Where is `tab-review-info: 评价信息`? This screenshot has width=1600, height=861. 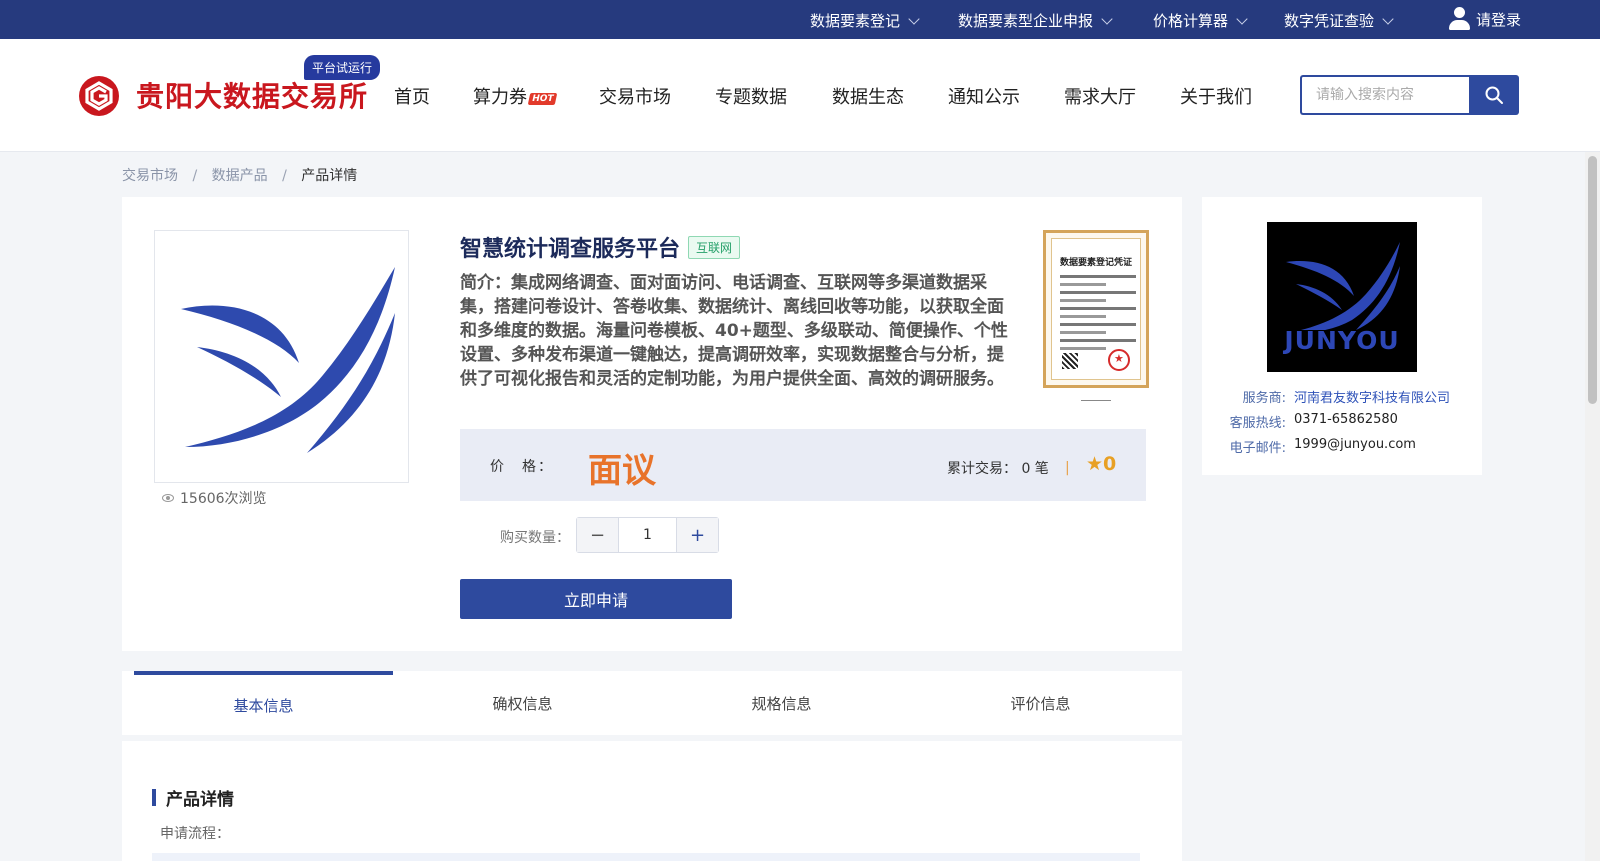 tab-review-info: 评价信息 is located at coordinates (1040, 703).